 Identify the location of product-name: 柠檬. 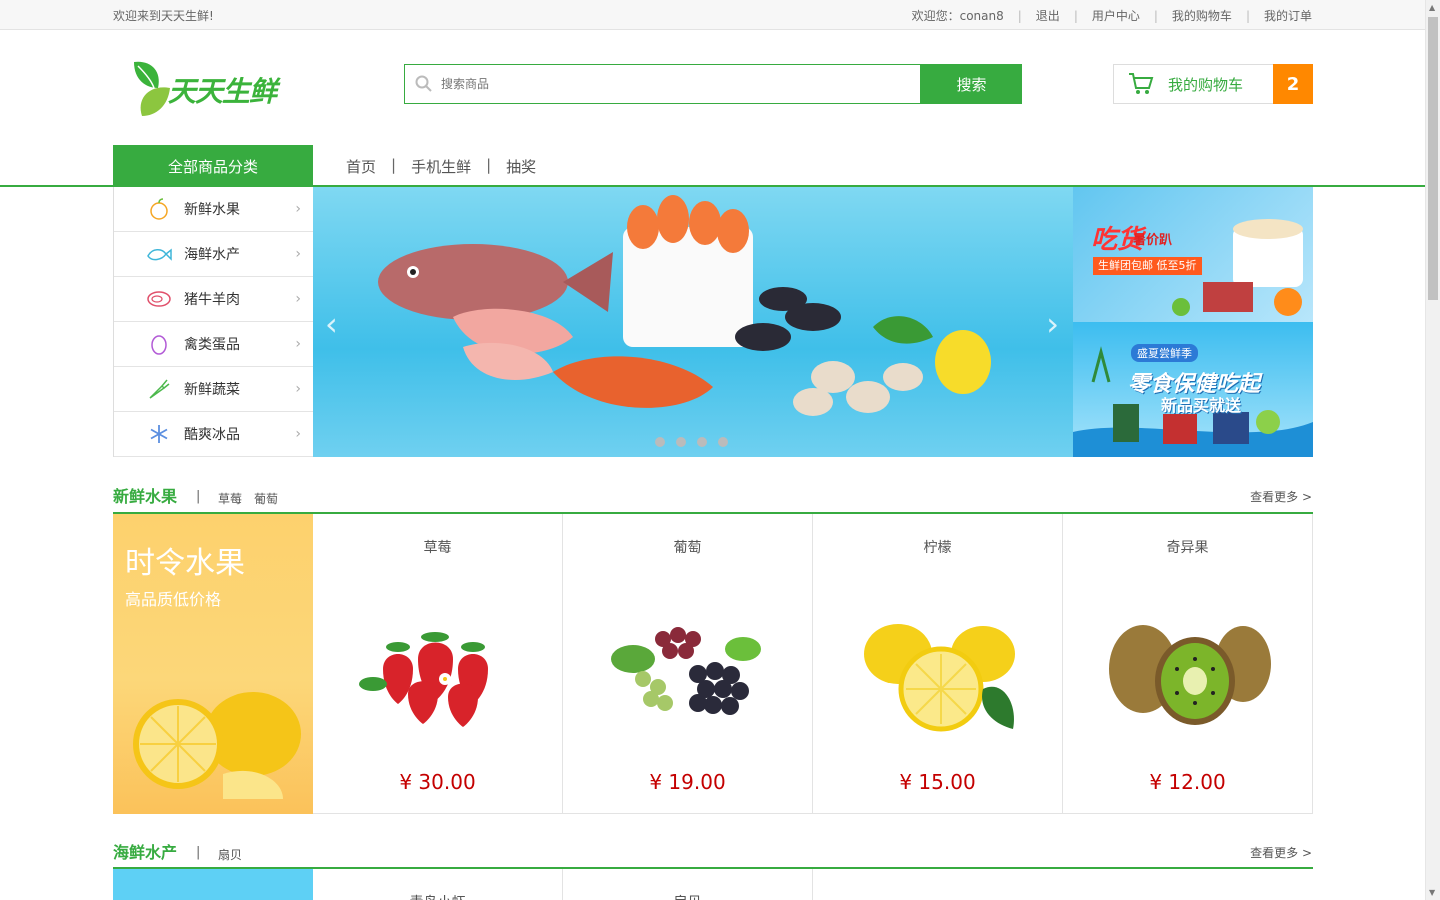
(937, 547).